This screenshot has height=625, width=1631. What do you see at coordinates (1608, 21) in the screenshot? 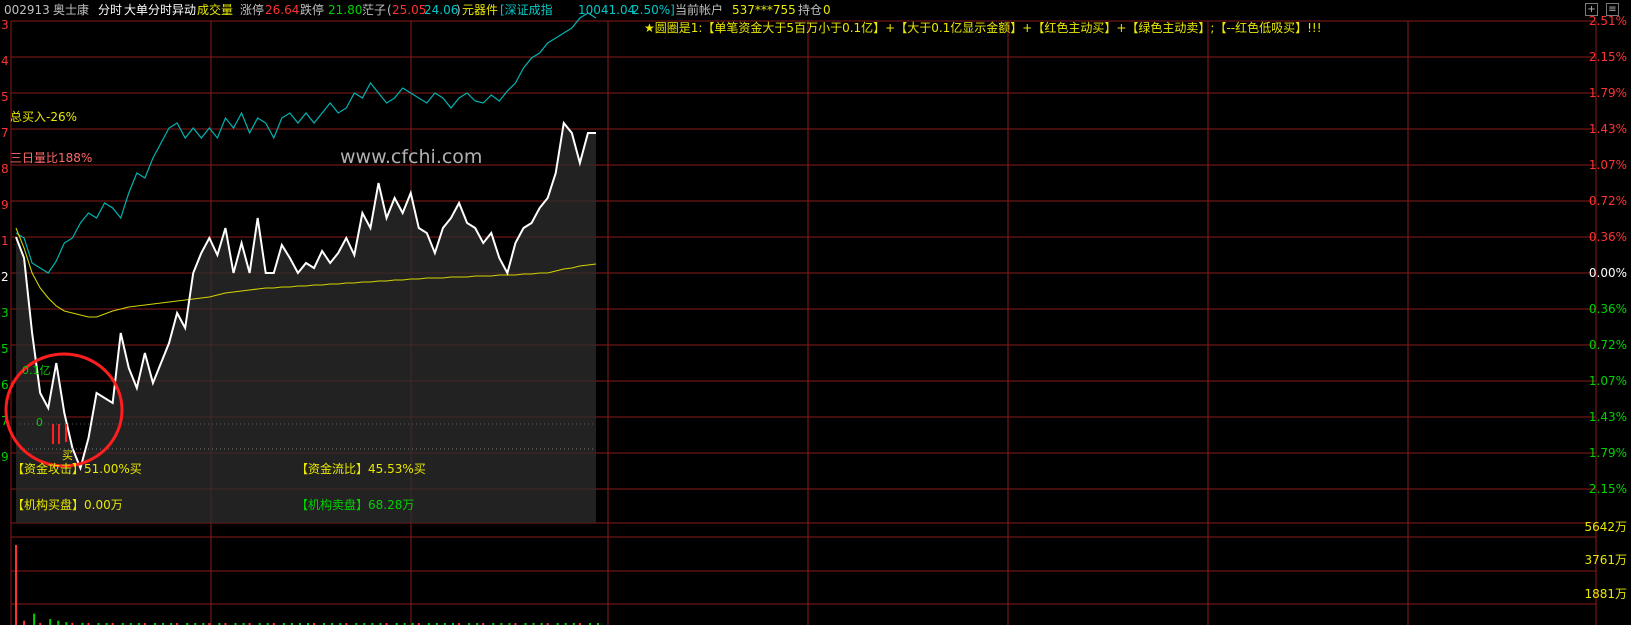
I see `pct-tick-label: 2.51%` at bounding box center [1608, 21].